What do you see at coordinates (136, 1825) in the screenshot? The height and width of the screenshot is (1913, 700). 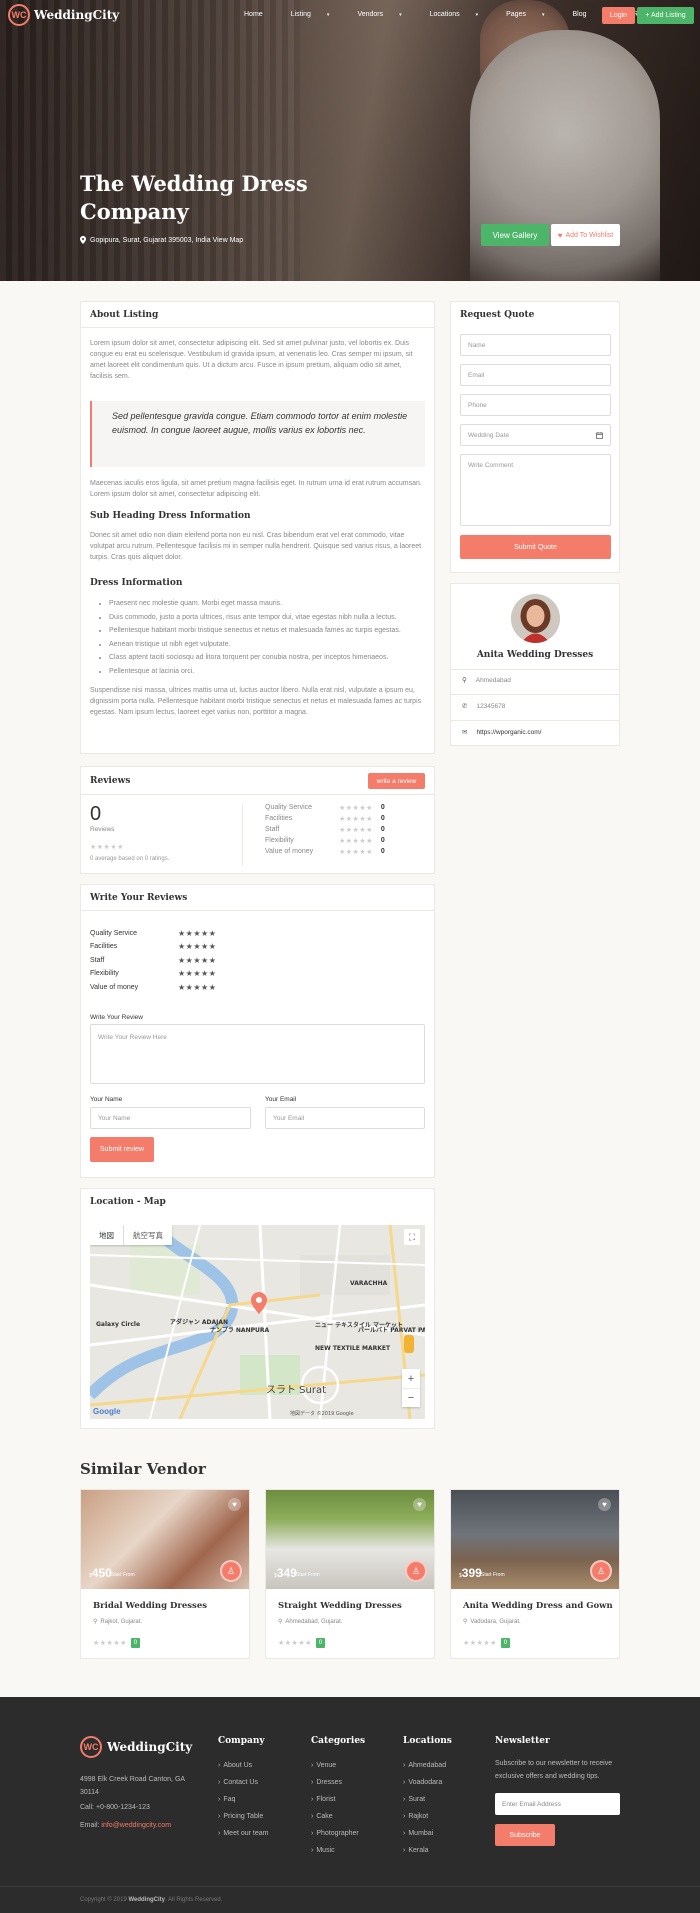 I see `footer-email-link: info@weddingcity.com` at bounding box center [136, 1825].